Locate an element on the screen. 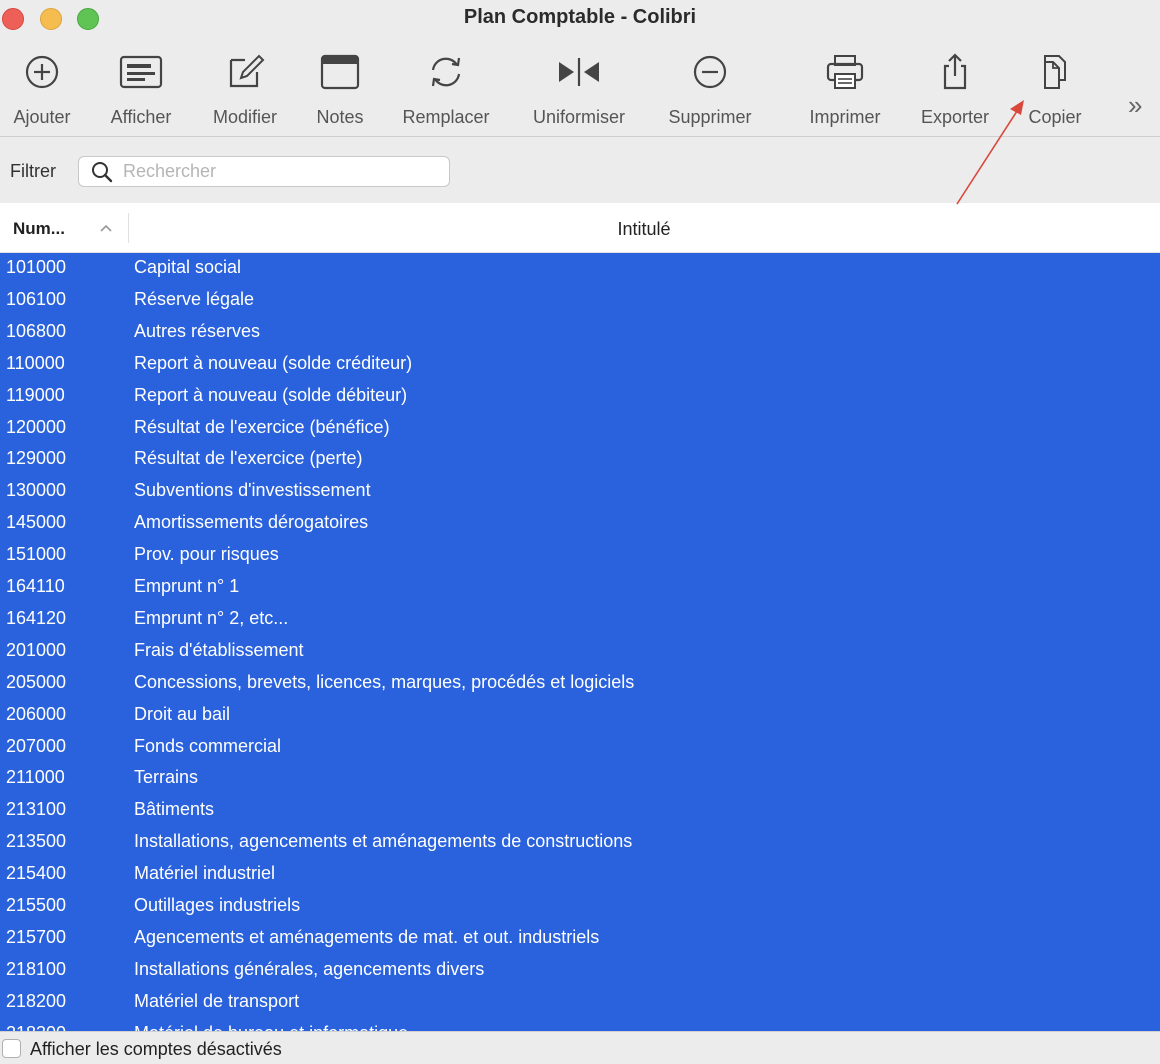 The height and width of the screenshot is (1064, 1160). export-button-label: Exporter is located at coordinates (955, 117).